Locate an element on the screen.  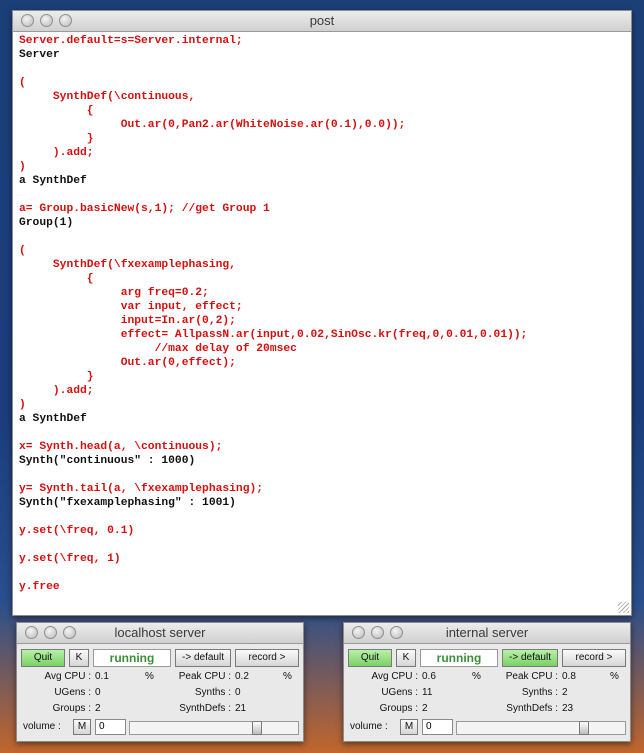
localhost-server-title: localhost server is located at coordinates (160, 632).